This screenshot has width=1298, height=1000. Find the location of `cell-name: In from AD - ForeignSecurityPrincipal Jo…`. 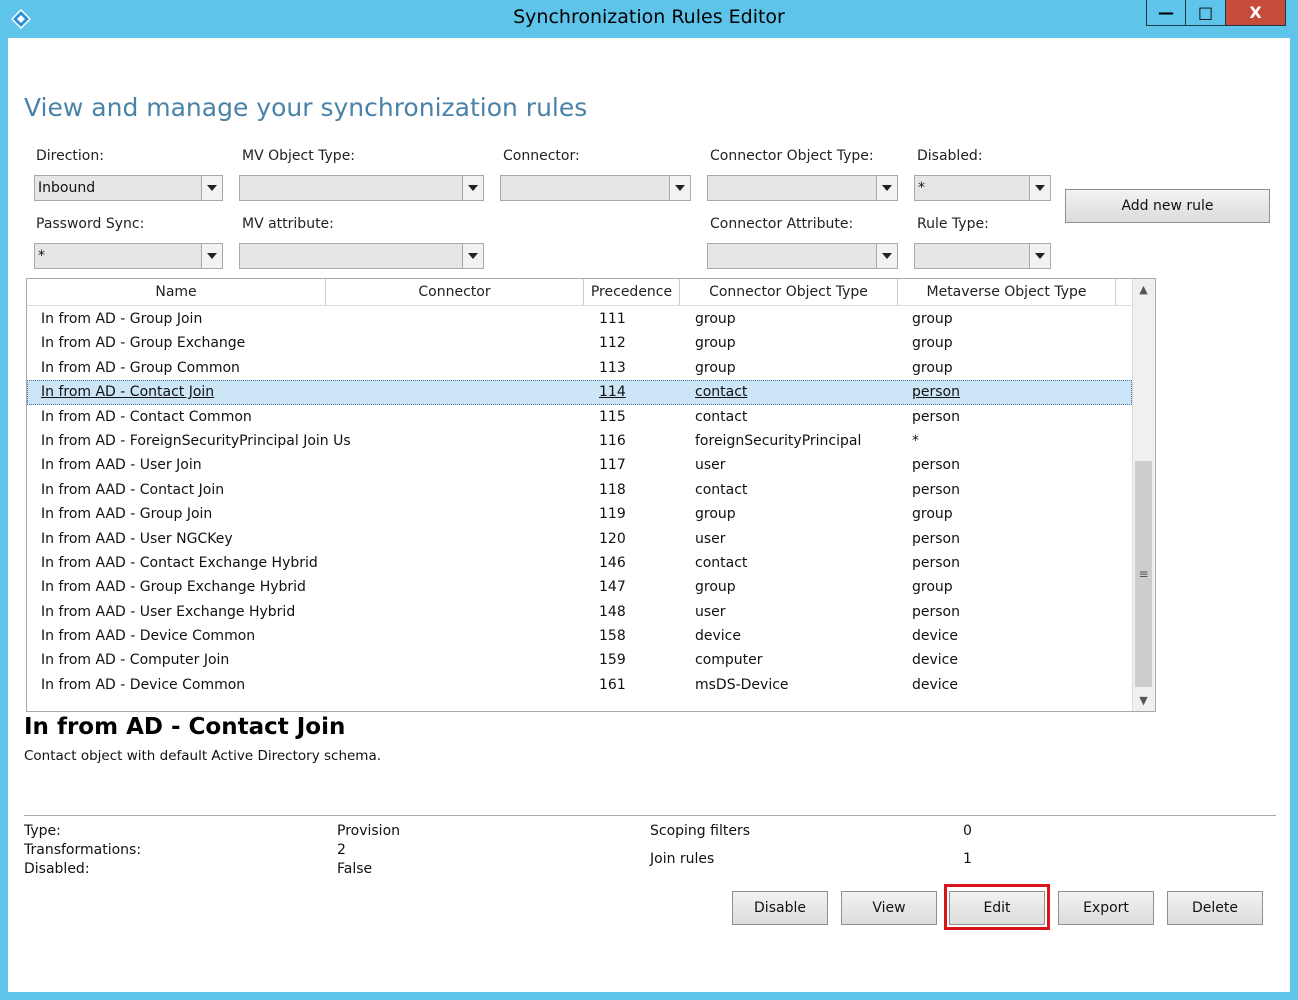

cell-name: In from AD - ForeignSecurityPrincipal Jo… is located at coordinates (196, 440).